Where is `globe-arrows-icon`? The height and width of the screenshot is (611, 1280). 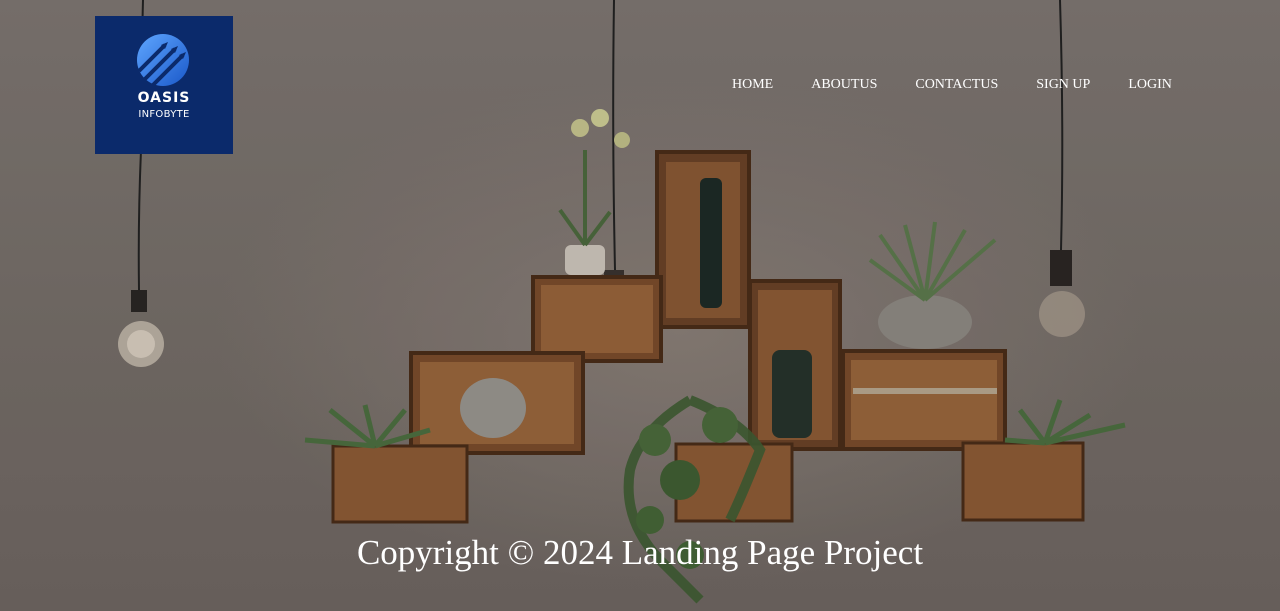
globe-arrows-icon is located at coordinates (163, 60).